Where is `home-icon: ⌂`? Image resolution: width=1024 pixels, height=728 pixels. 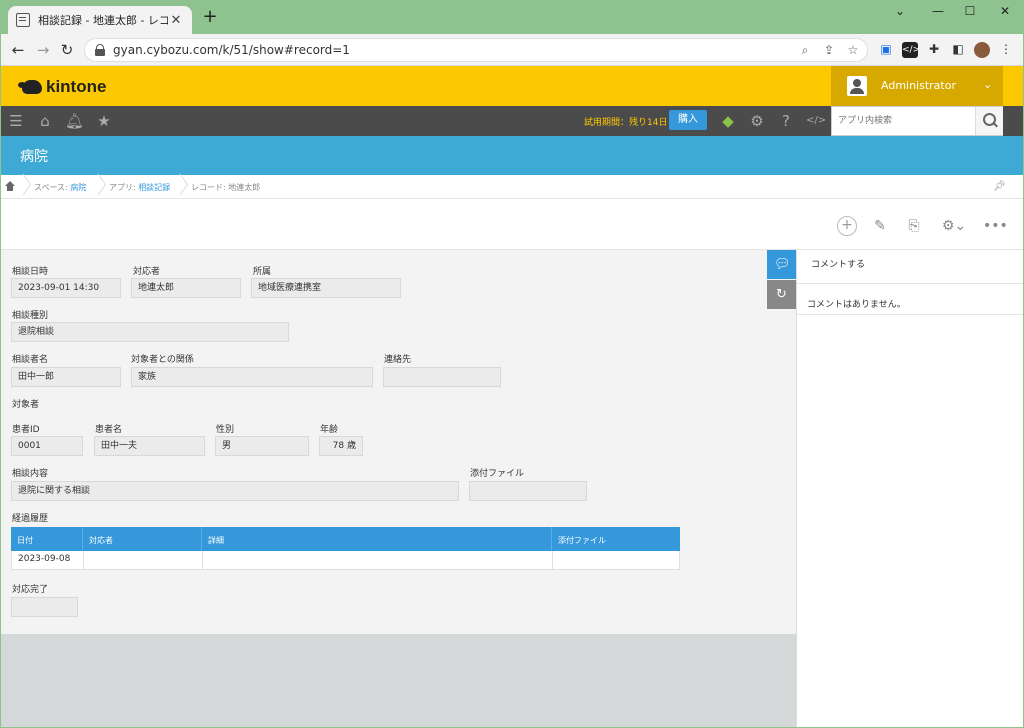
home-icon: ⌂ is located at coordinates (45, 121).